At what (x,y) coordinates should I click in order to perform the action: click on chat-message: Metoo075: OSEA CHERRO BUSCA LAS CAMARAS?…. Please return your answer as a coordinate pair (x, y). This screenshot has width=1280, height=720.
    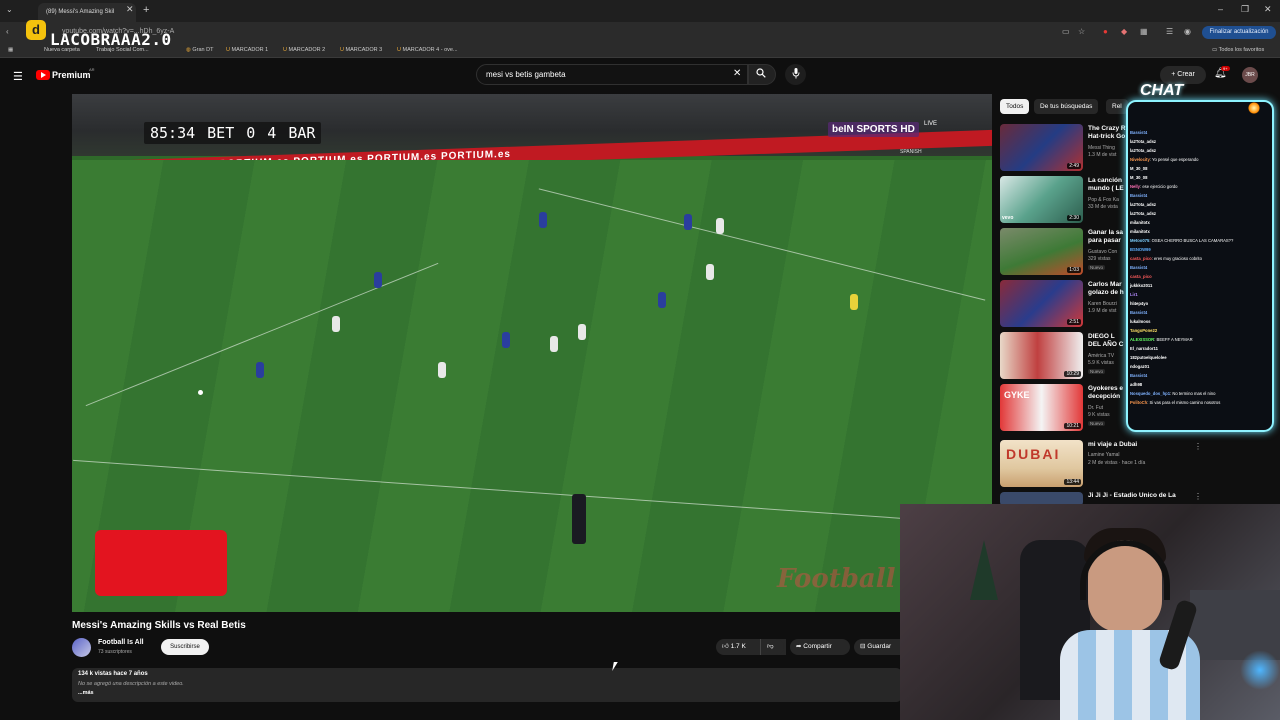
    Looking at the image, I should click on (1181, 240).